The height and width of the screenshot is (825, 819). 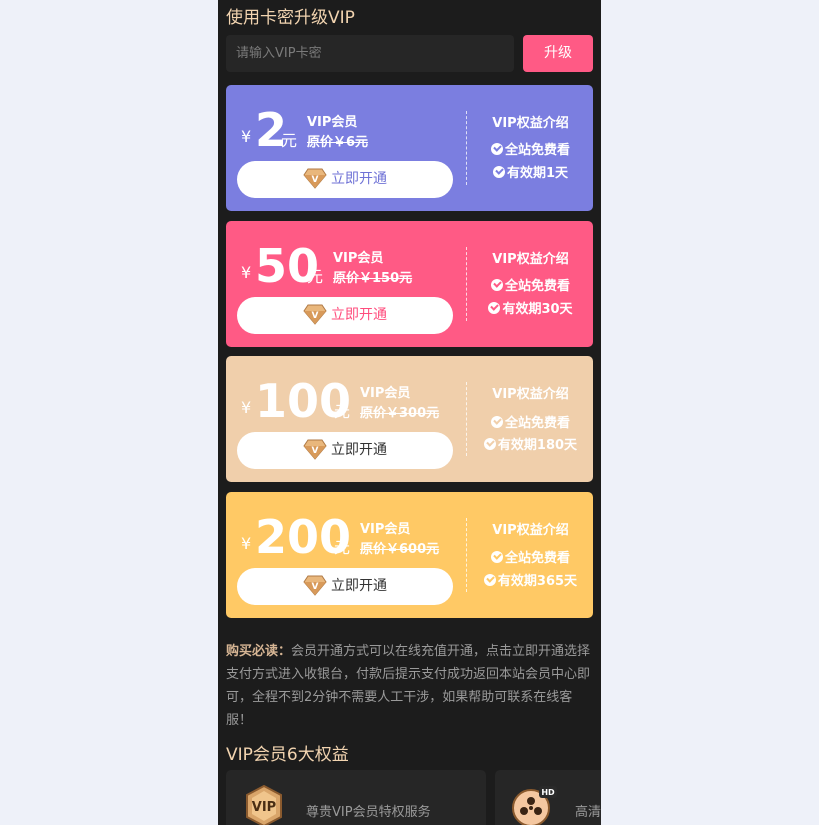 What do you see at coordinates (368, 812) in the screenshot?
I see `benefit-card-text: 尊贵VIP会员特权服务` at bounding box center [368, 812].